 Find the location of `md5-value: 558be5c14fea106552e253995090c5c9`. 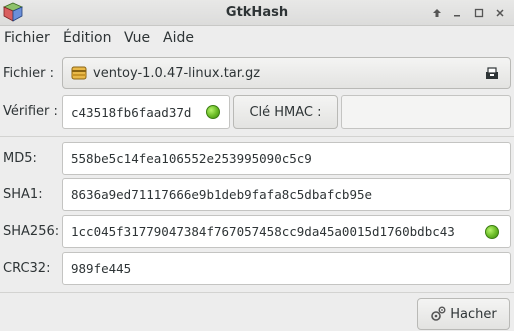

md5-value: 558be5c14fea106552e253995090c5c9 is located at coordinates (191, 158).